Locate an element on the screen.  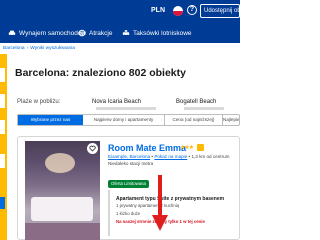
car-icon is located at coordinates (12, 33).